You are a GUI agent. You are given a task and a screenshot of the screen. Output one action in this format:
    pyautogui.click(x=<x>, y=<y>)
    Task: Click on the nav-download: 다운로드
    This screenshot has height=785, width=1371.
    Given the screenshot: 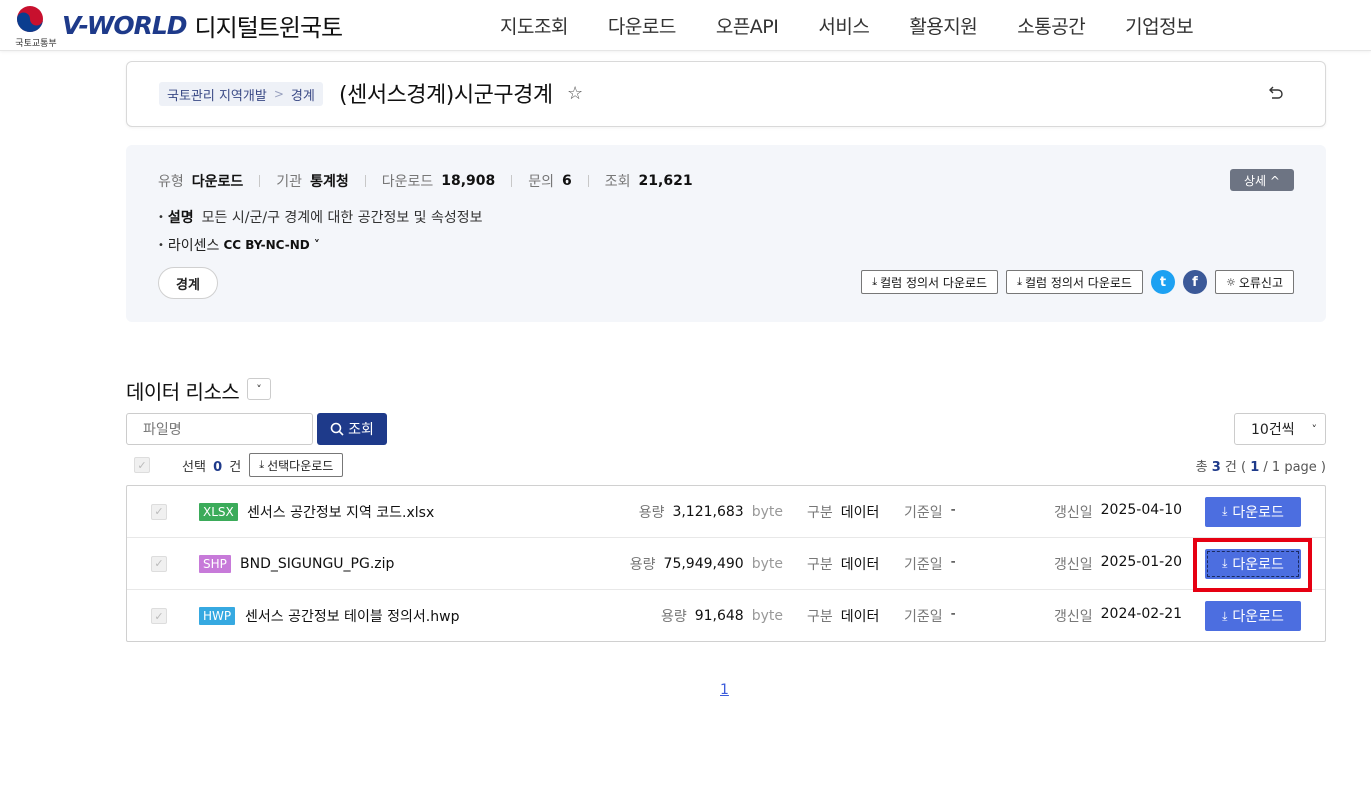 What is the action you would take?
    pyautogui.click(x=642, y=25)
    